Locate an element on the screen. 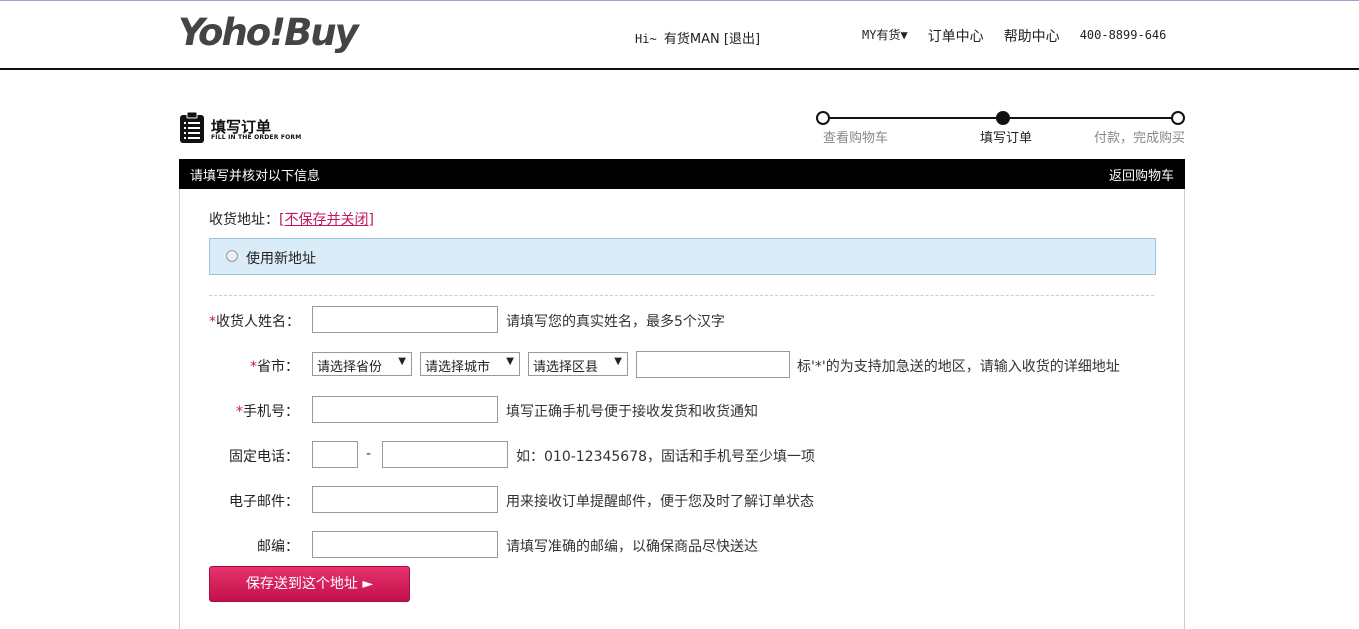 Image resolution: width=1359 pixels, height=629 pixels. greeting-prefix: Hi~ is located at coordinates (649, 39).